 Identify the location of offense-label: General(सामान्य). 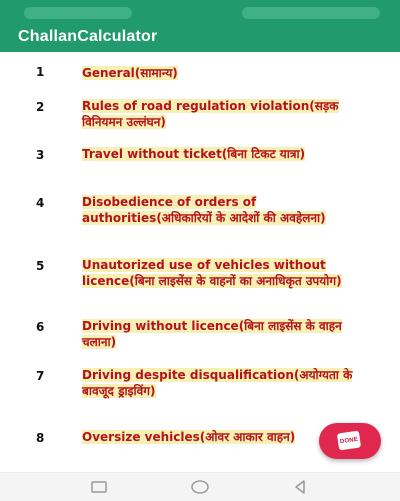
(130, 73).